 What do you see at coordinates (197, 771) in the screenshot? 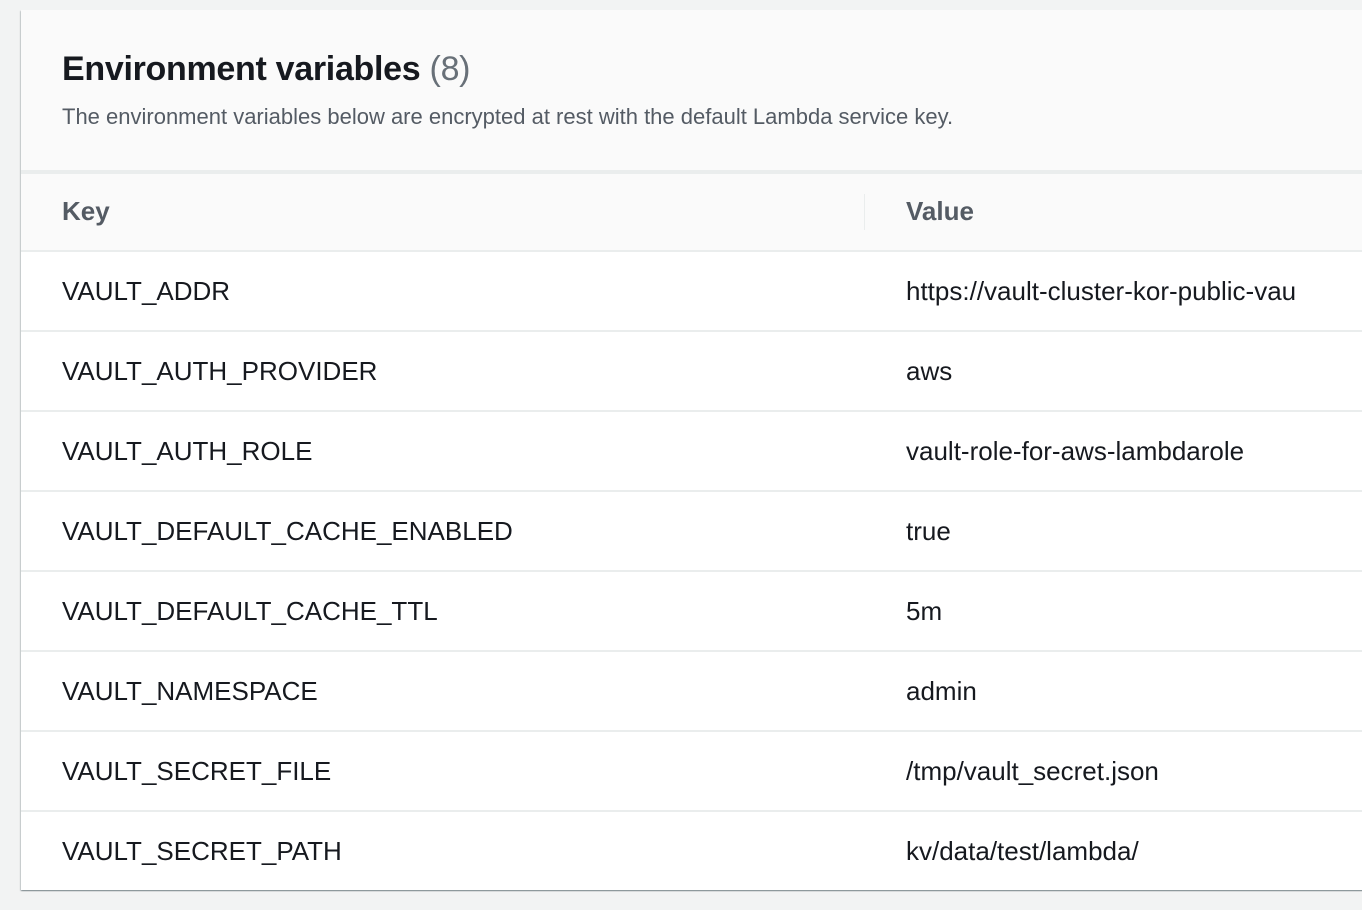
I see `variable-key: VAULT_SECRET_FILE` at bounding box center [197, 771].